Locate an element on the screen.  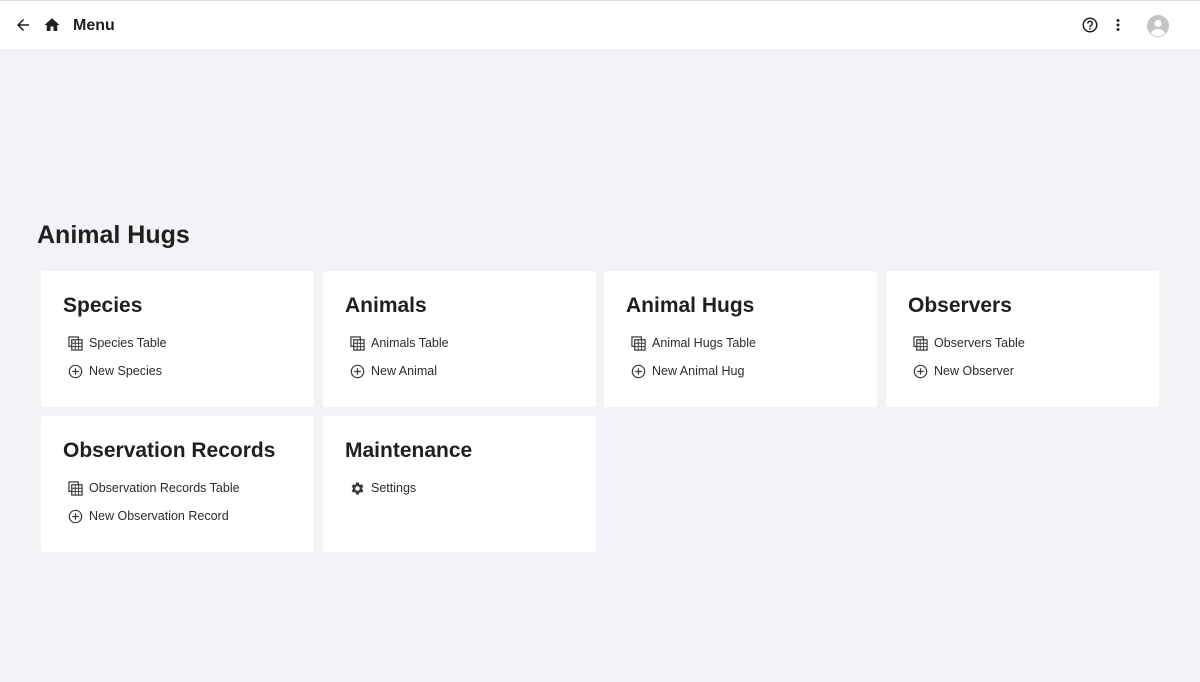
animals-table-link: Animals Table is located at coordinates (399, 343).